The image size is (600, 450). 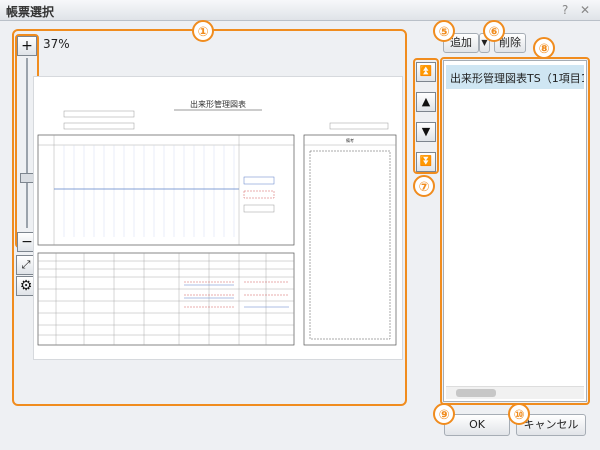 I want to click on help-icon: ?, so click(x=565, y=10).